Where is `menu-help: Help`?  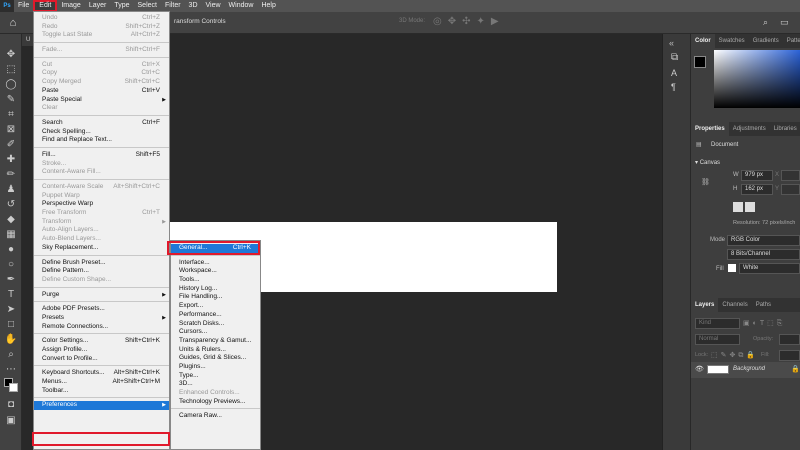 menu-help: Help is located at coordinates (268, 6).